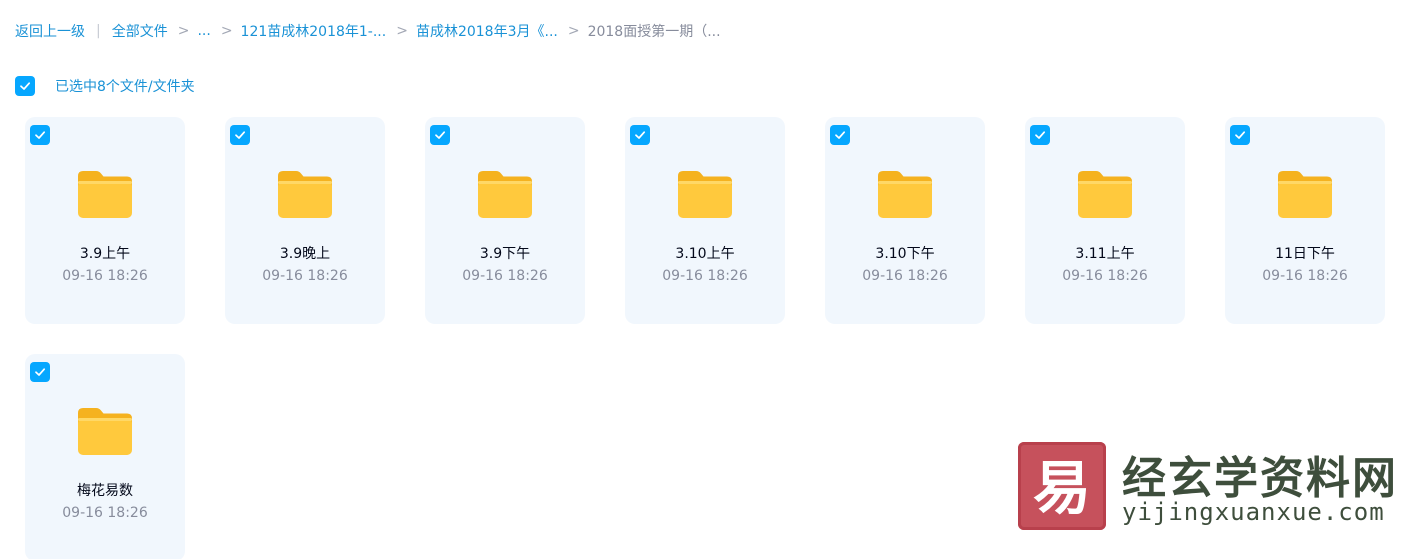 This screenshot has height=559, width=1424. I want to click on back-link: 返回上一级, so click(50, 31).